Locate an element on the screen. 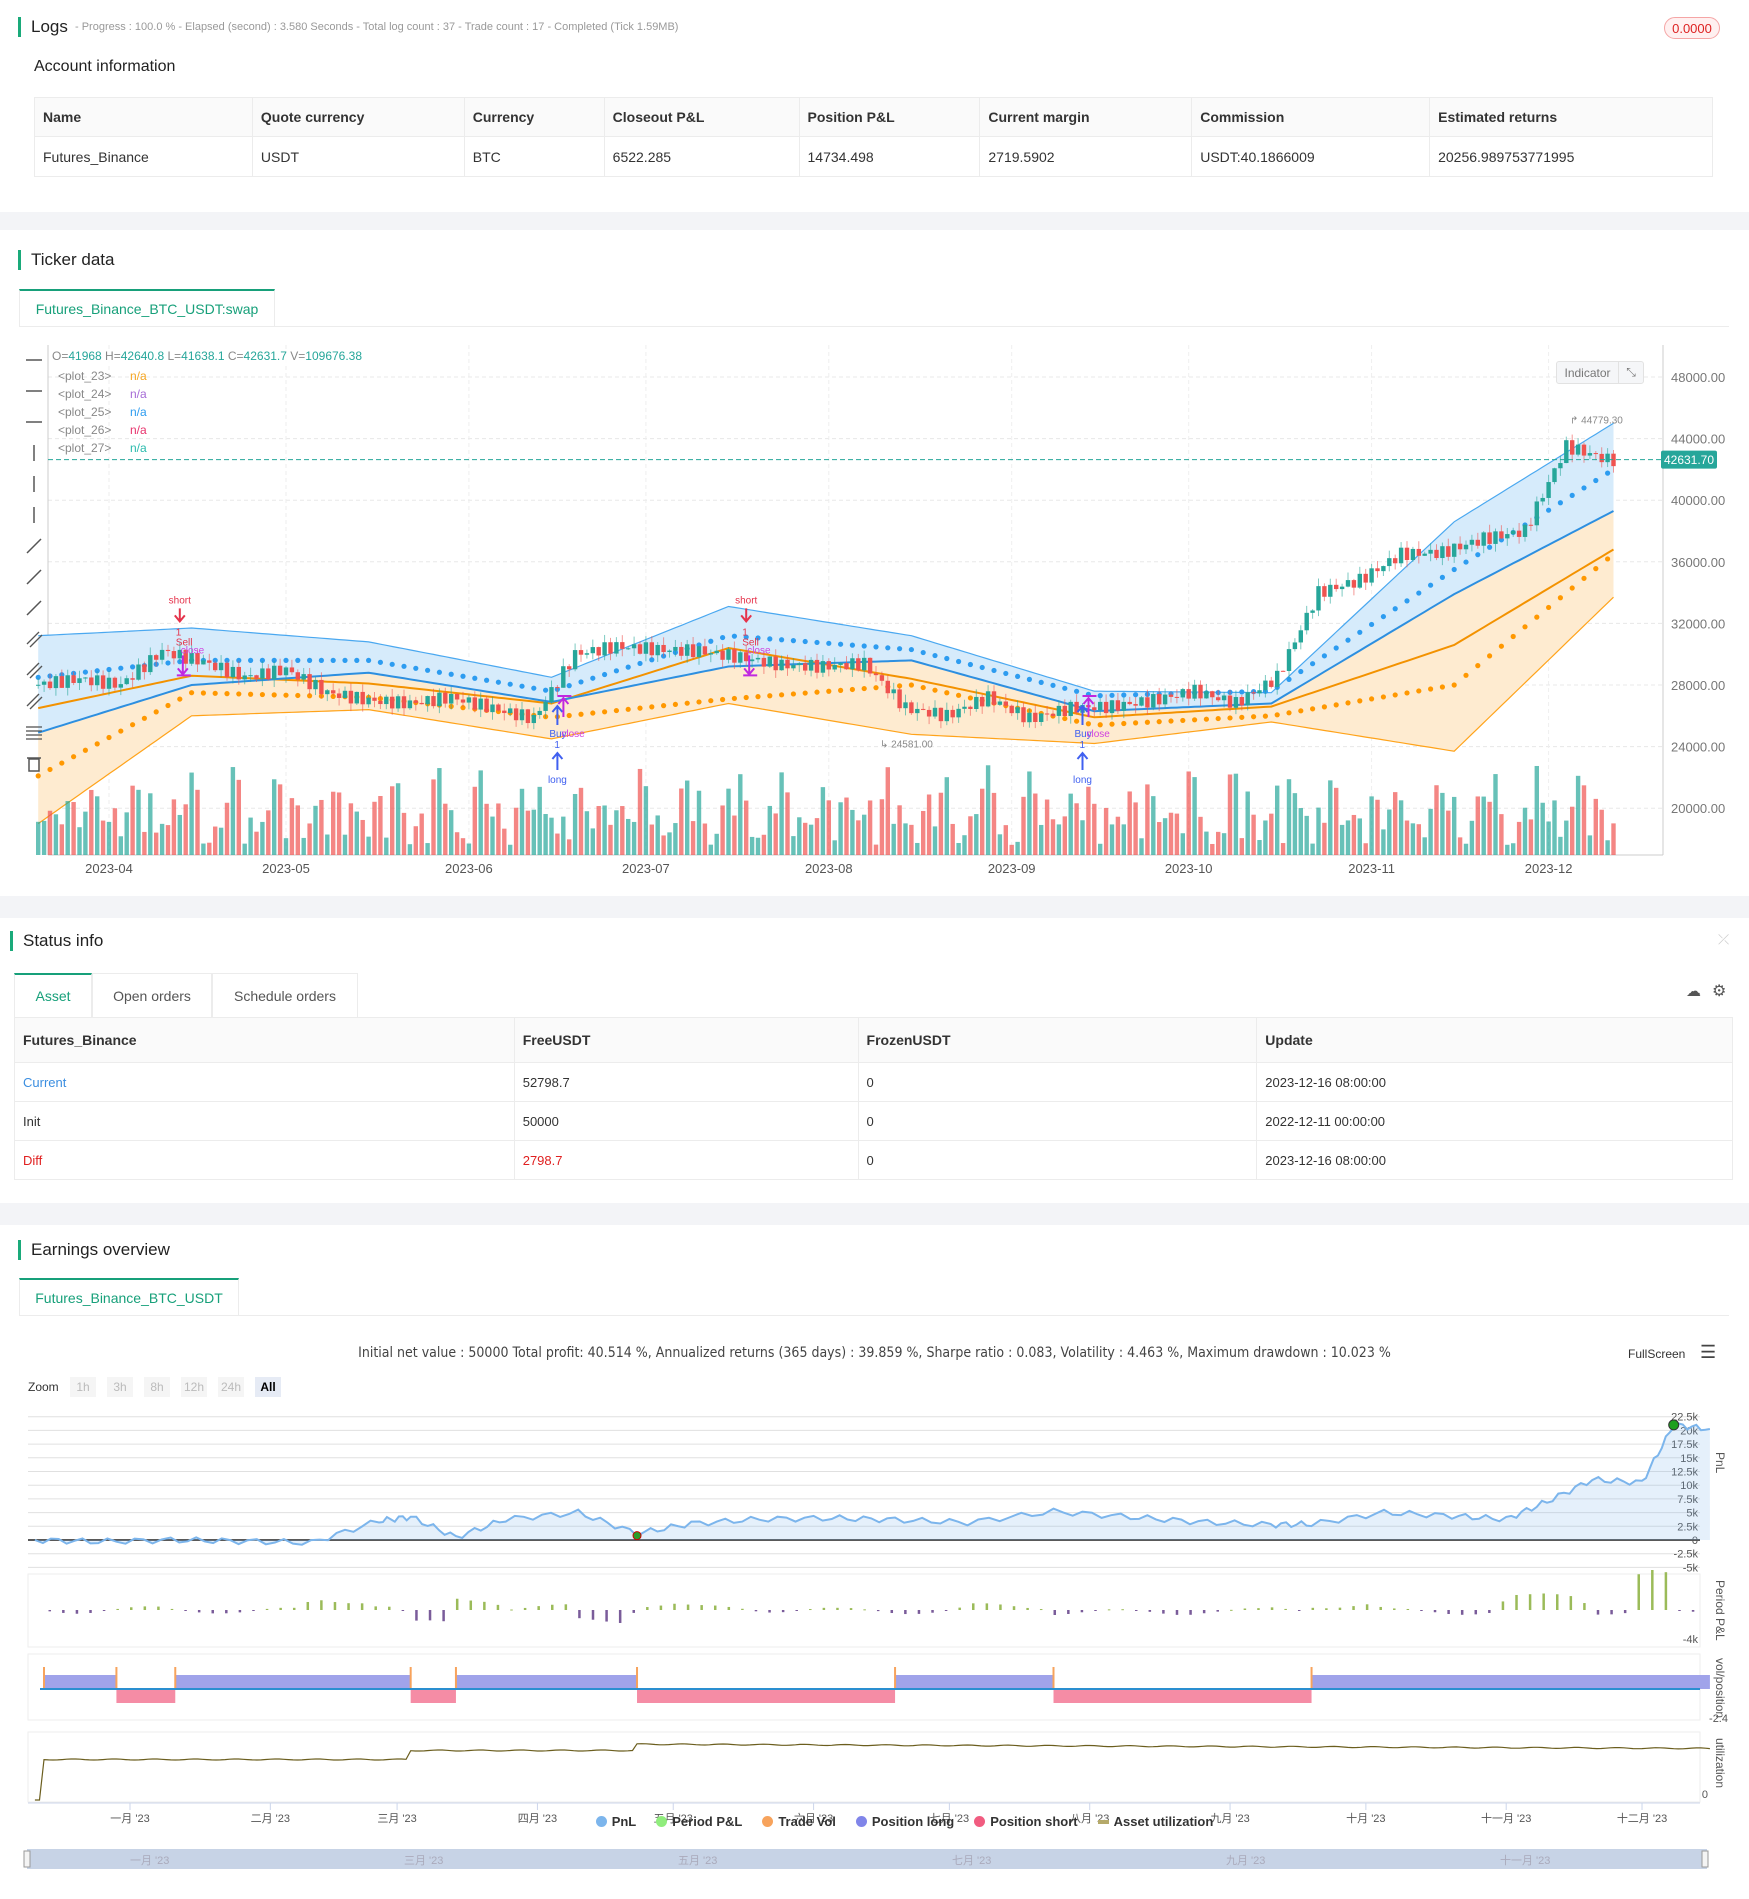 This screenshot has width=1749, height=1899. vertical-line-icon is located at coordinates (34, 453).